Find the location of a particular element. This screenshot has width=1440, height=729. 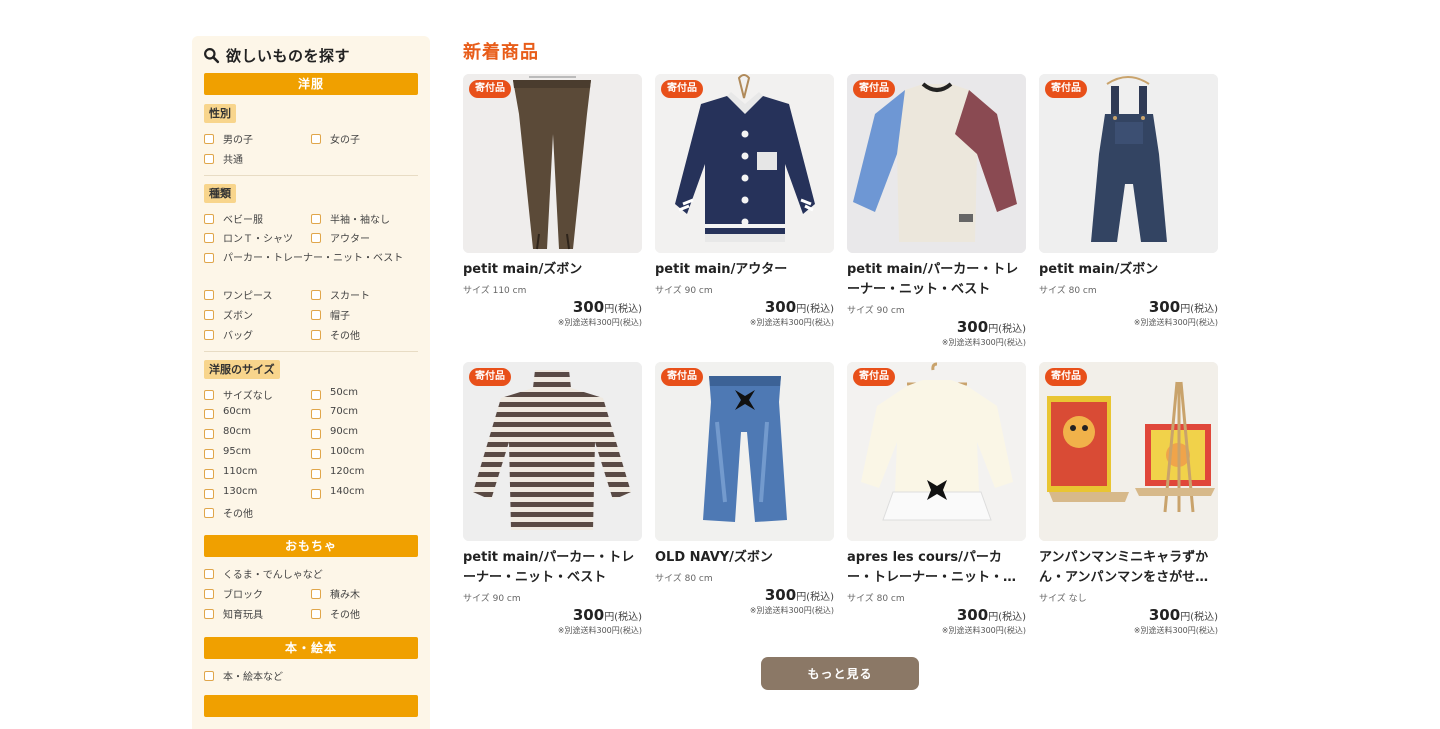

checkbox-type-long-tee: ロンＴ・シャツ is located at coordinates (257, 240).